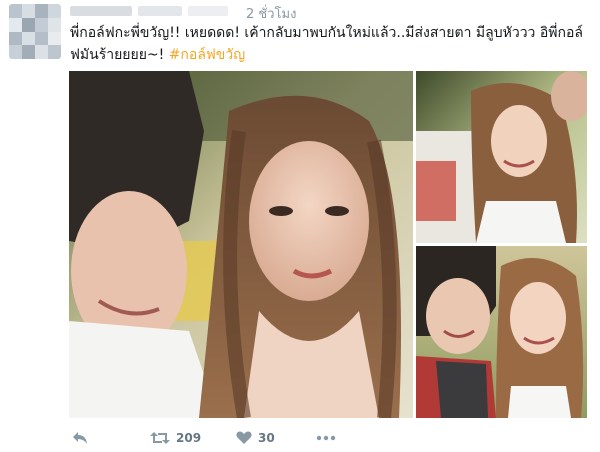 This screenshot has width=600, height=452. I want to click on more-button, so click(326, 438).